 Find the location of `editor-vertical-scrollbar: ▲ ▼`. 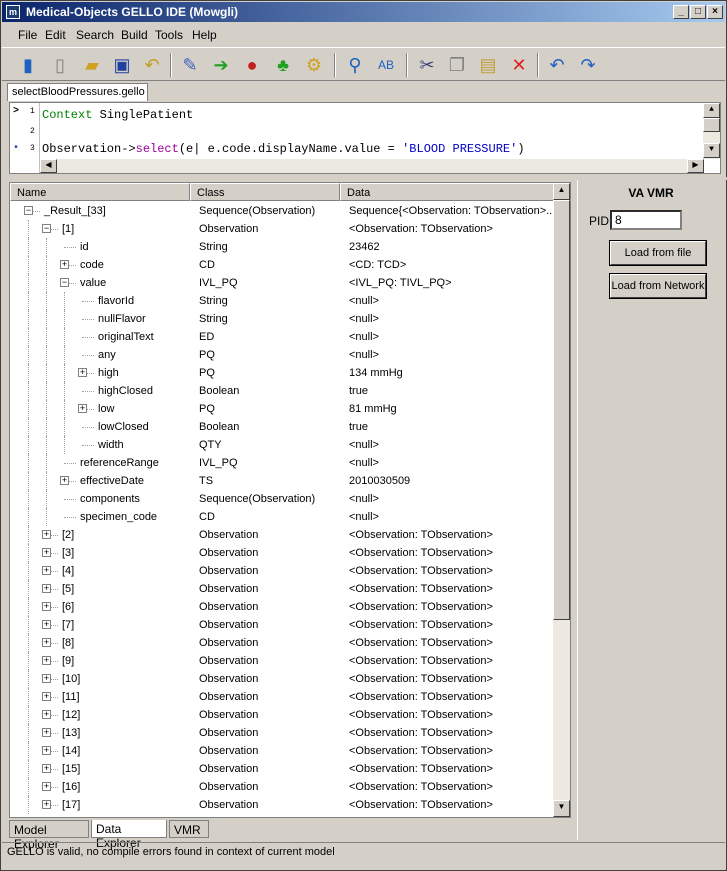

editor-vertical-scrollbar: ▲ ▼ is located at coordinates (711, 131).